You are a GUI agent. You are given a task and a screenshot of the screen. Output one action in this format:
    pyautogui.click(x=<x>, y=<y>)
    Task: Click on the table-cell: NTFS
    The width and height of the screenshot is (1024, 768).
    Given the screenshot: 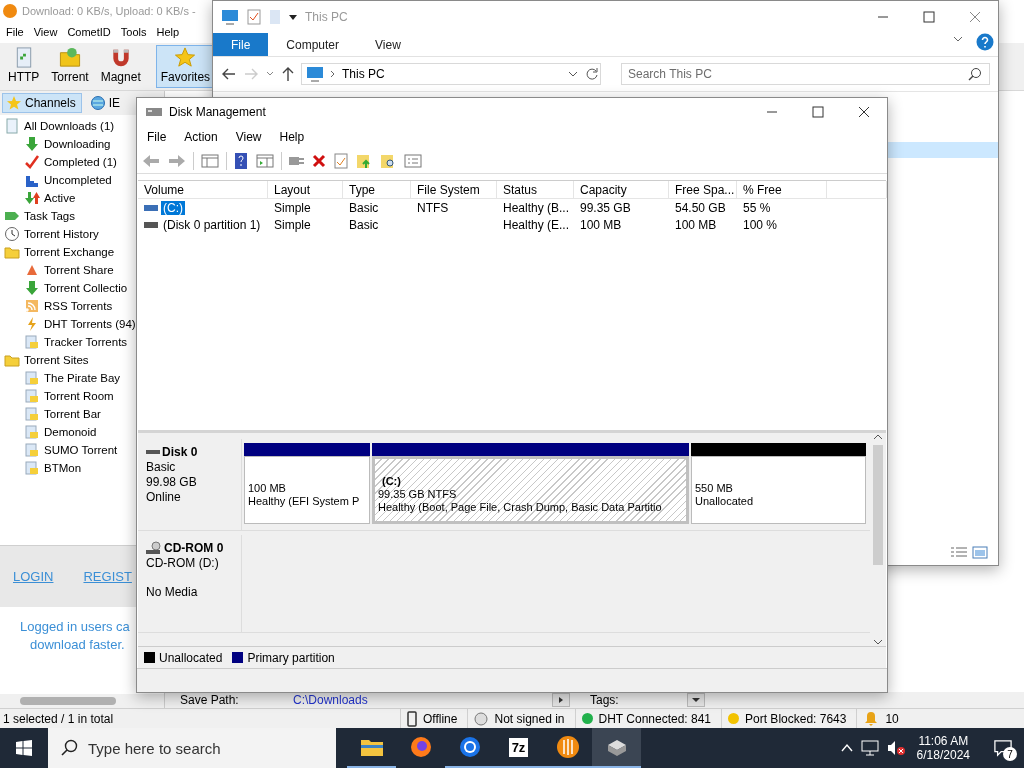 What is the action you would take?
    pyautogui.click(x=433, y=207)
    